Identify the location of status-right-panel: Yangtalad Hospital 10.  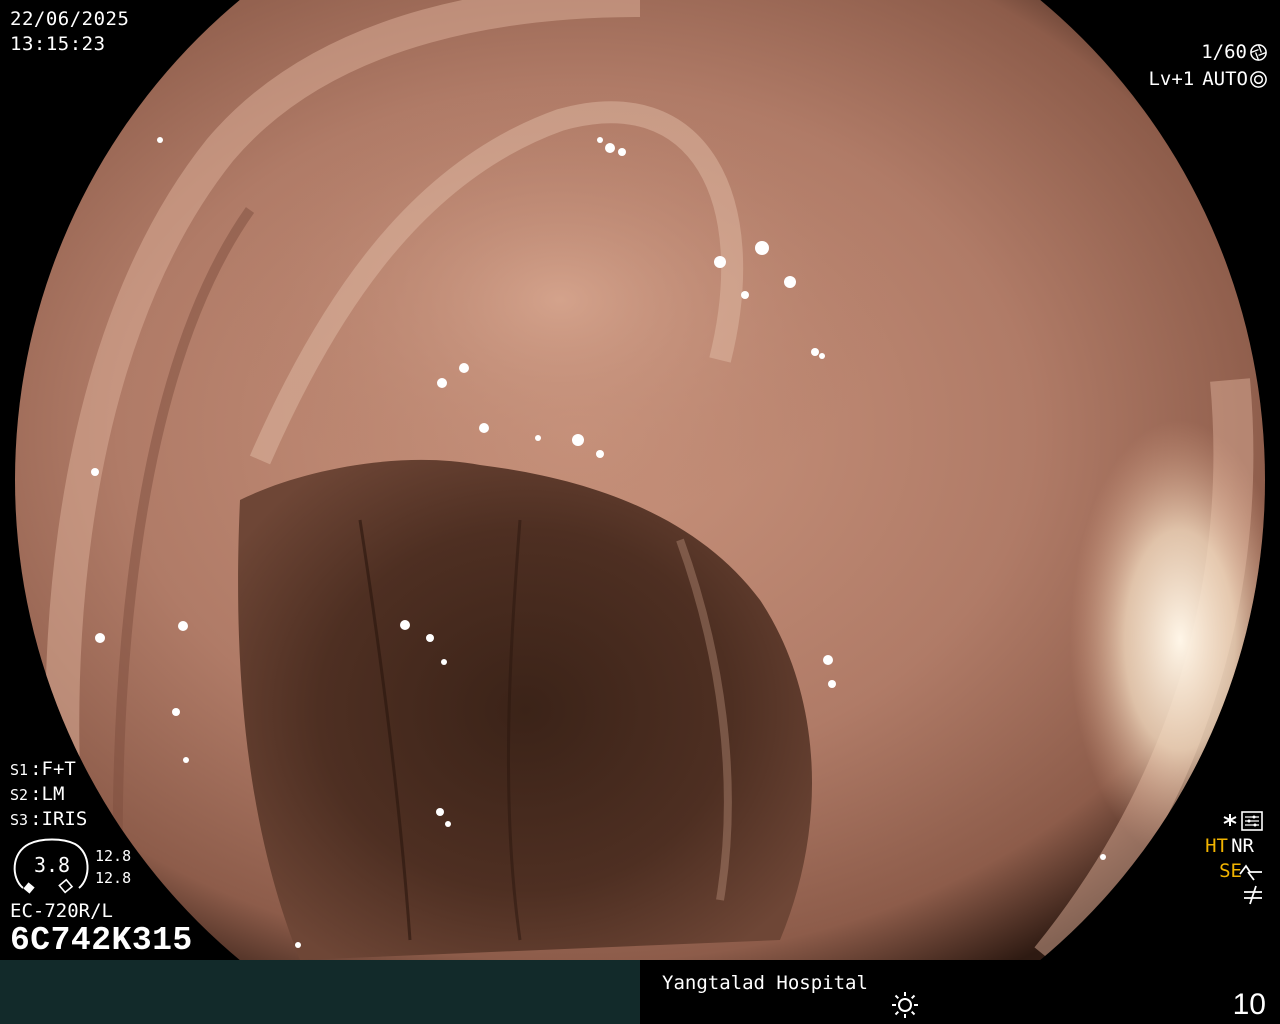
(960, 992).